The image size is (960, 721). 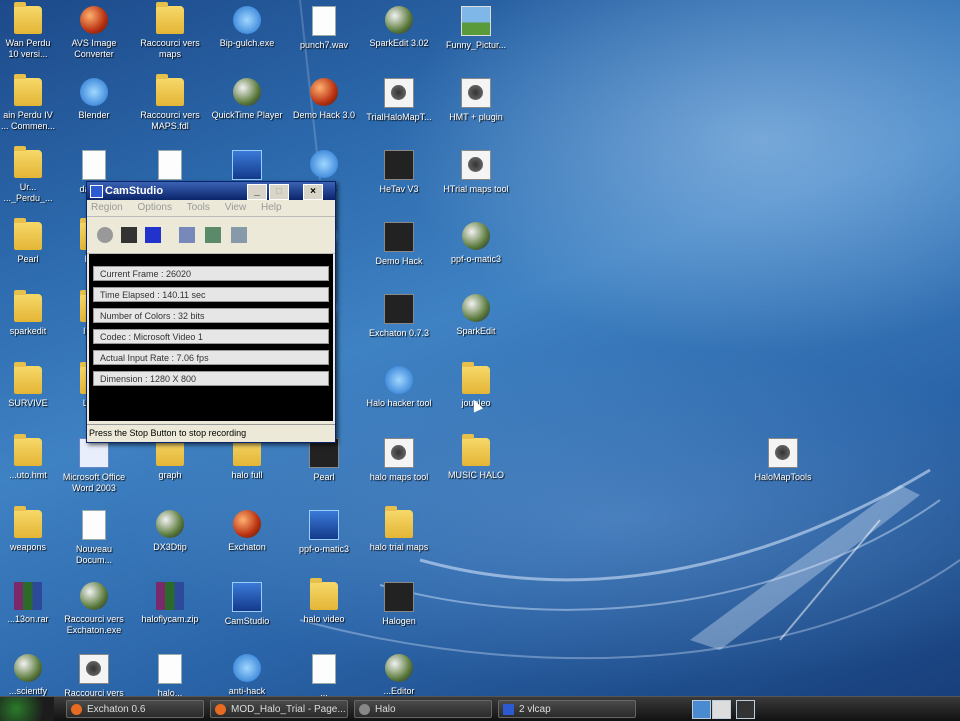 I want to click on desktop-icon: Pearl, so click(x=324, y=460).